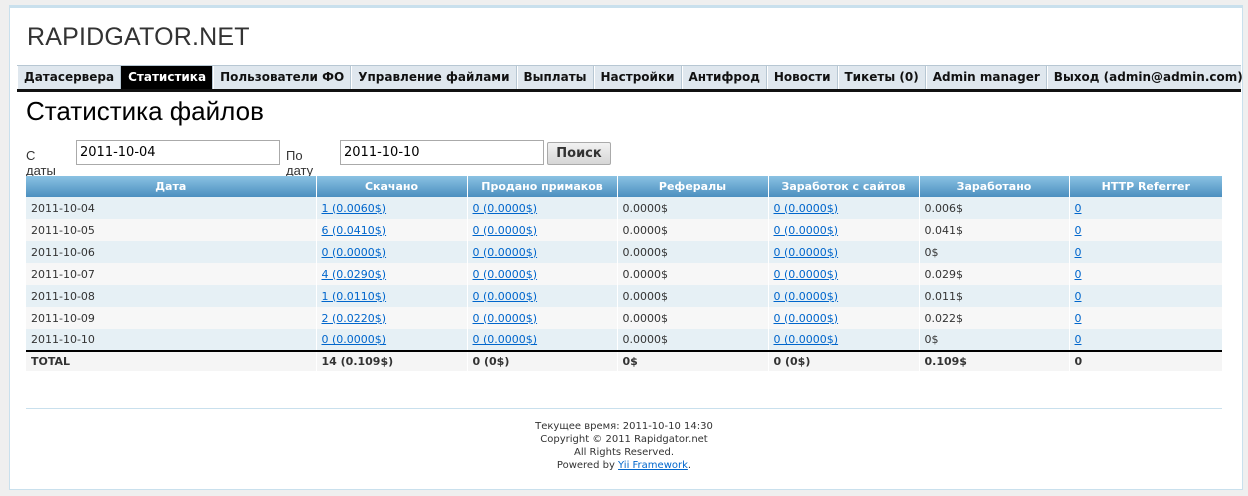 This screenshot has width=1248, height=496. I want to click on total-cell: 0$, so click(692, 360).